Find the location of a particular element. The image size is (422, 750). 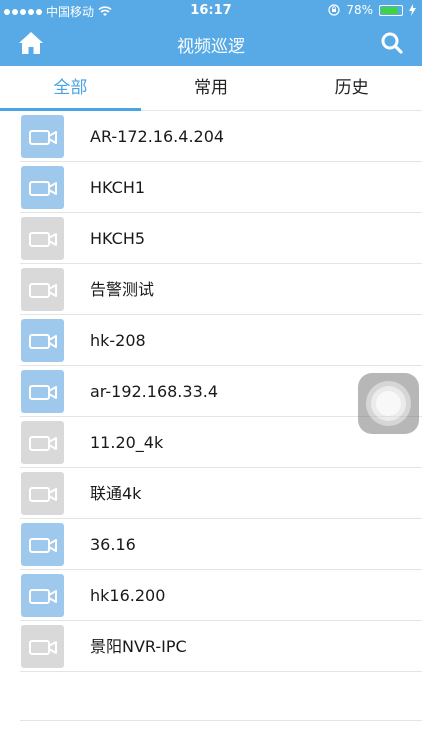

tab-common: 常用 is located at coordinates (211, 88).